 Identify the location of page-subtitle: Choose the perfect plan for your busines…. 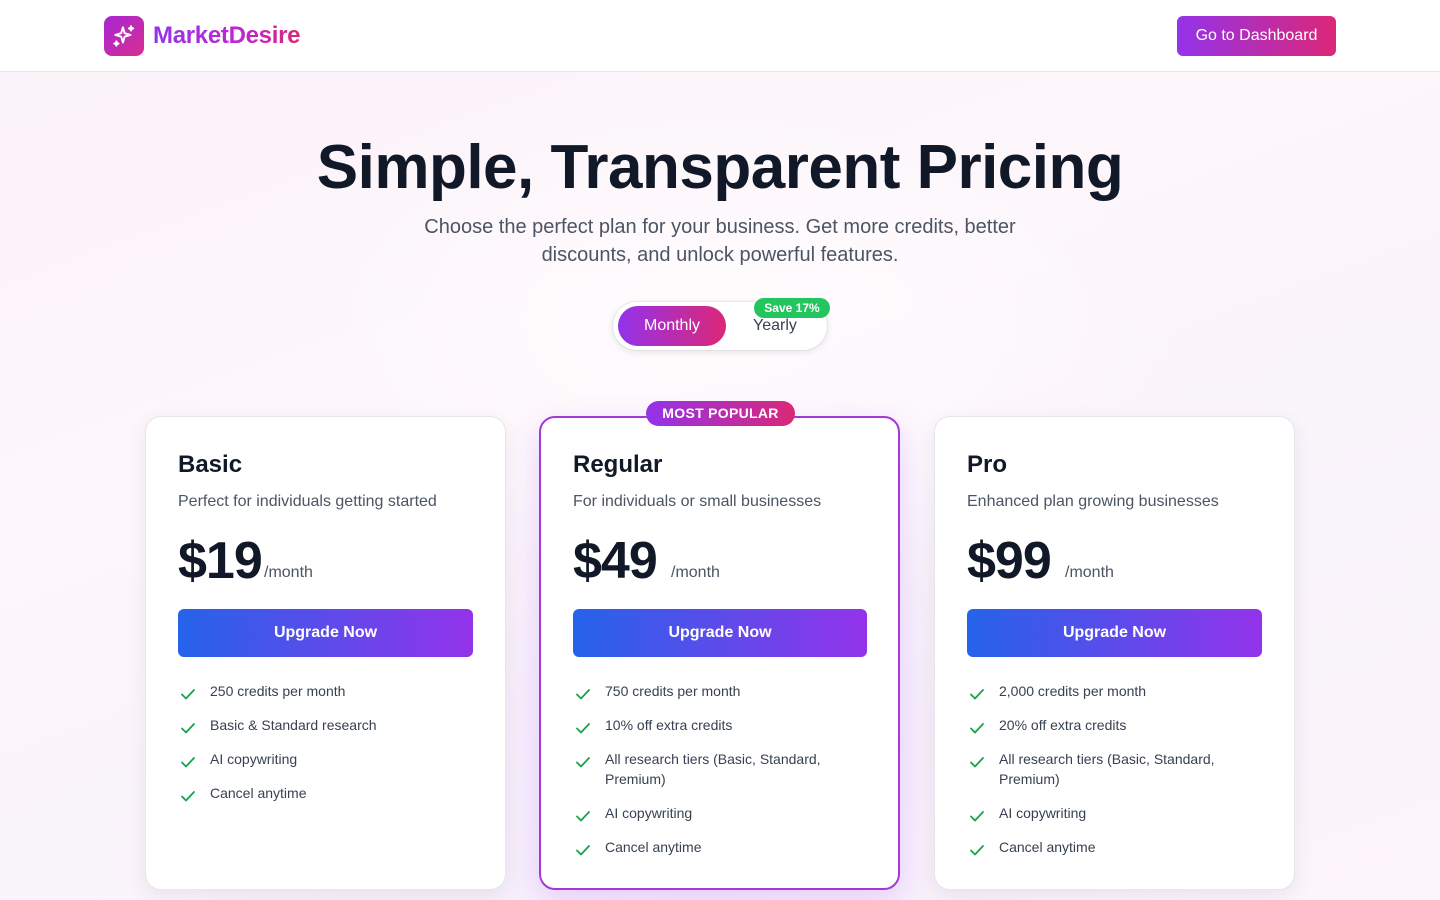
(720, 241).